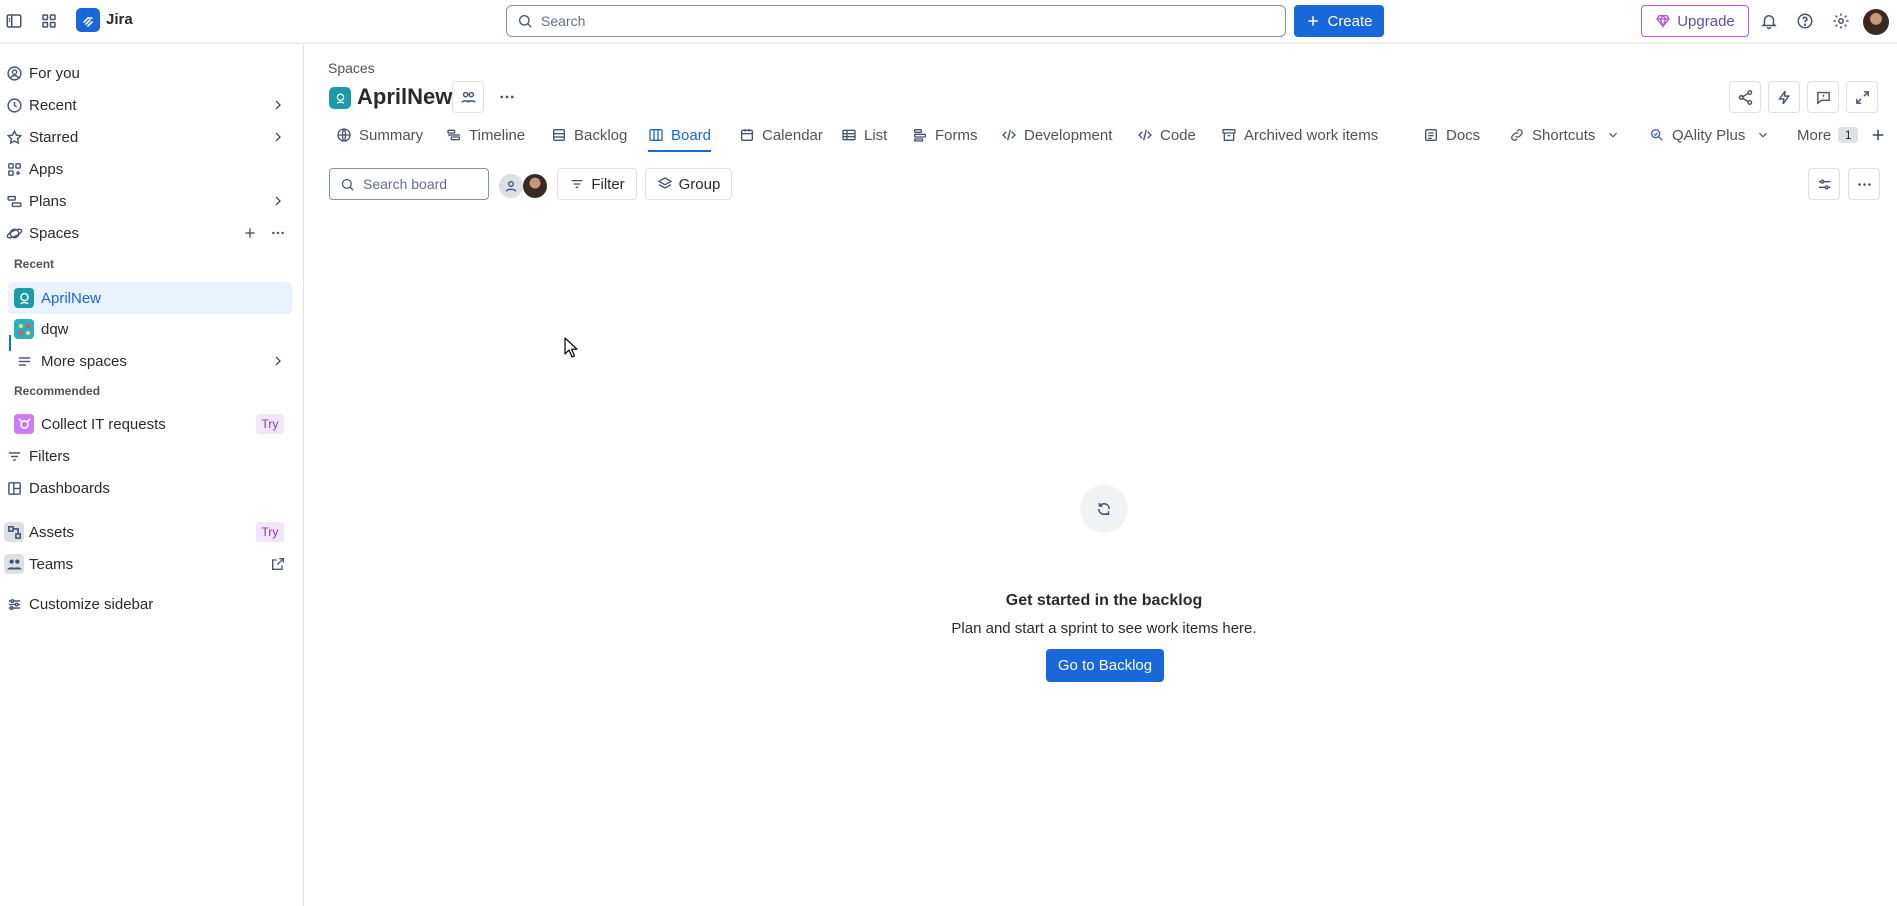 The width and height of the screenshot is (1897, 906). I want to click on sidebar-item-label: Filters, so click(49, 456).